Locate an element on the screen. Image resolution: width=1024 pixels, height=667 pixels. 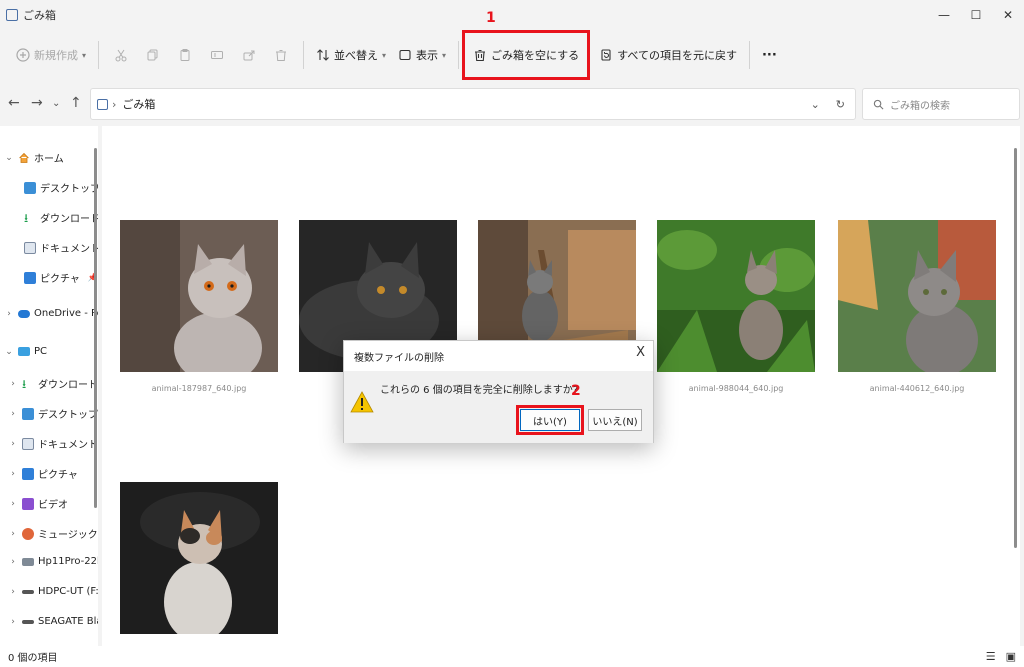
breadcrumb: ごみ箱 is located at coordinates (138, 104).